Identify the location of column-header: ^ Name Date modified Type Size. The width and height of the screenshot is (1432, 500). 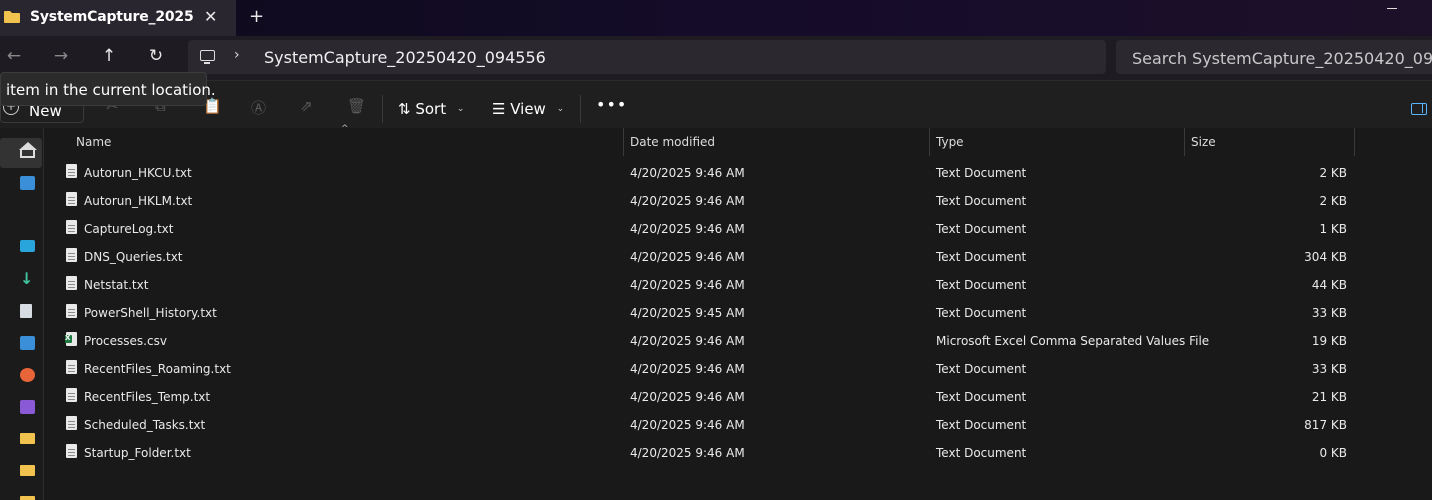
(738, 140).